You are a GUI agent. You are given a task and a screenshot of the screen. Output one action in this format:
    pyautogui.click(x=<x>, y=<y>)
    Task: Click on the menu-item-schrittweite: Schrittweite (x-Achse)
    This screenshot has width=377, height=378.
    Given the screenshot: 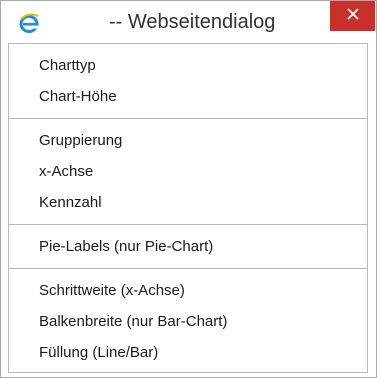 What is the action you would take?
    pyautogui.click(x=188, y=290)
    